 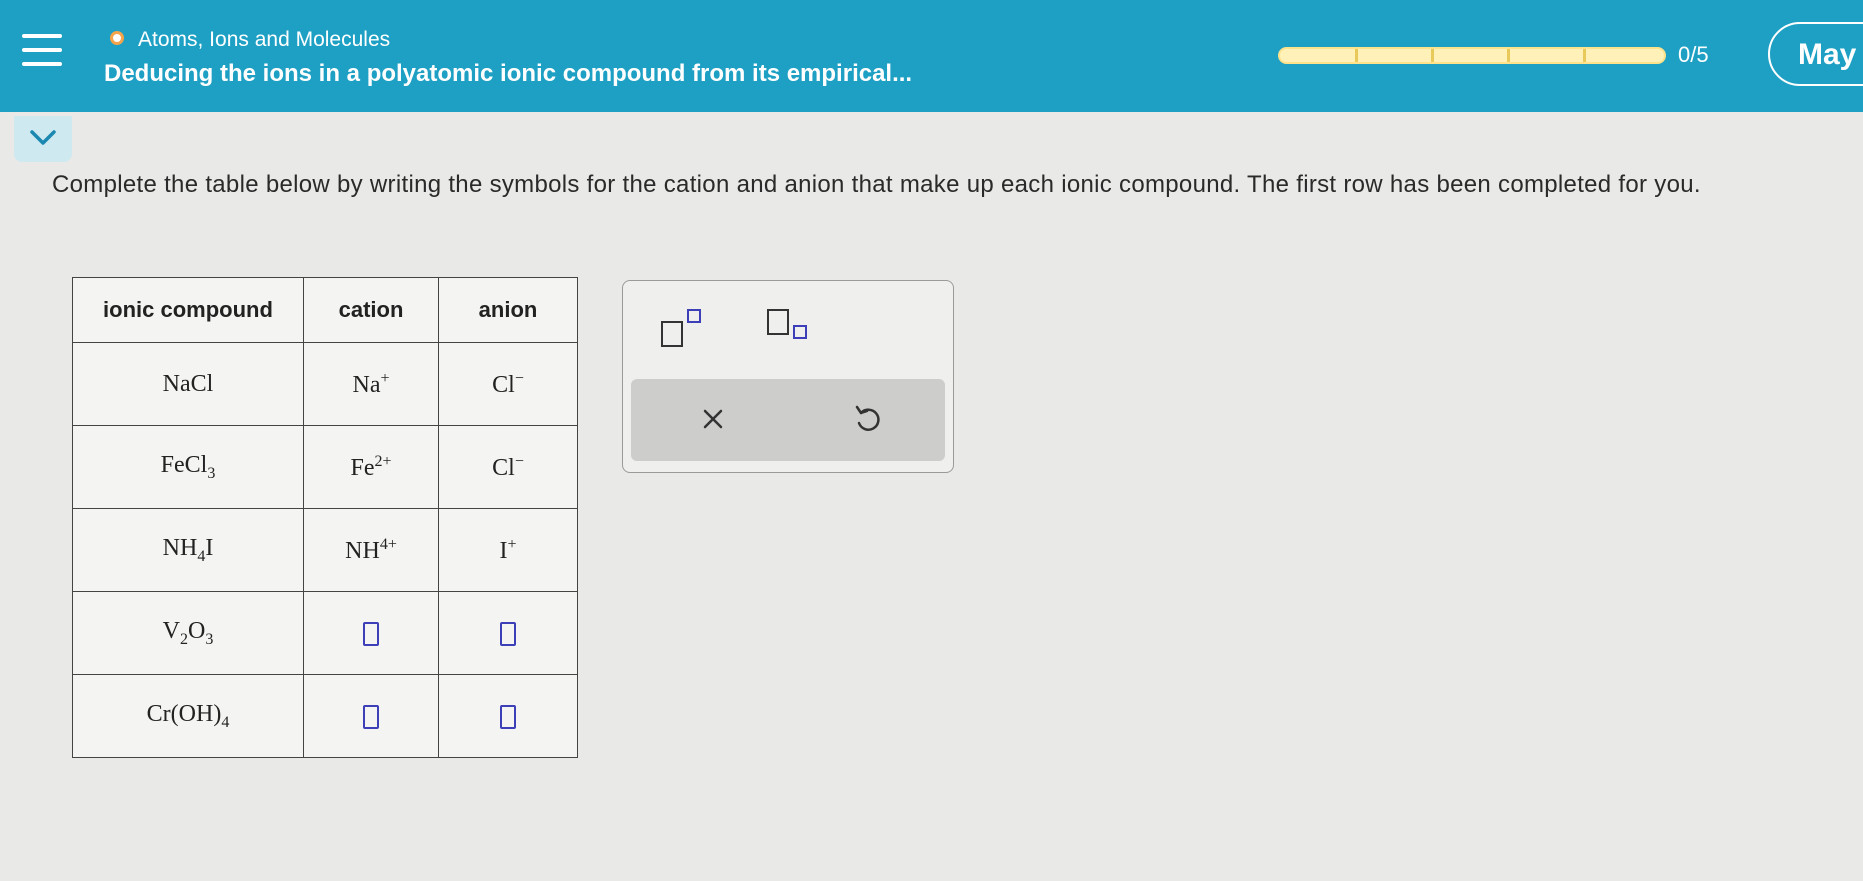 I want to click on table-row: FeCl3 Fe2+ Cl−, so click(x=325, y=467).